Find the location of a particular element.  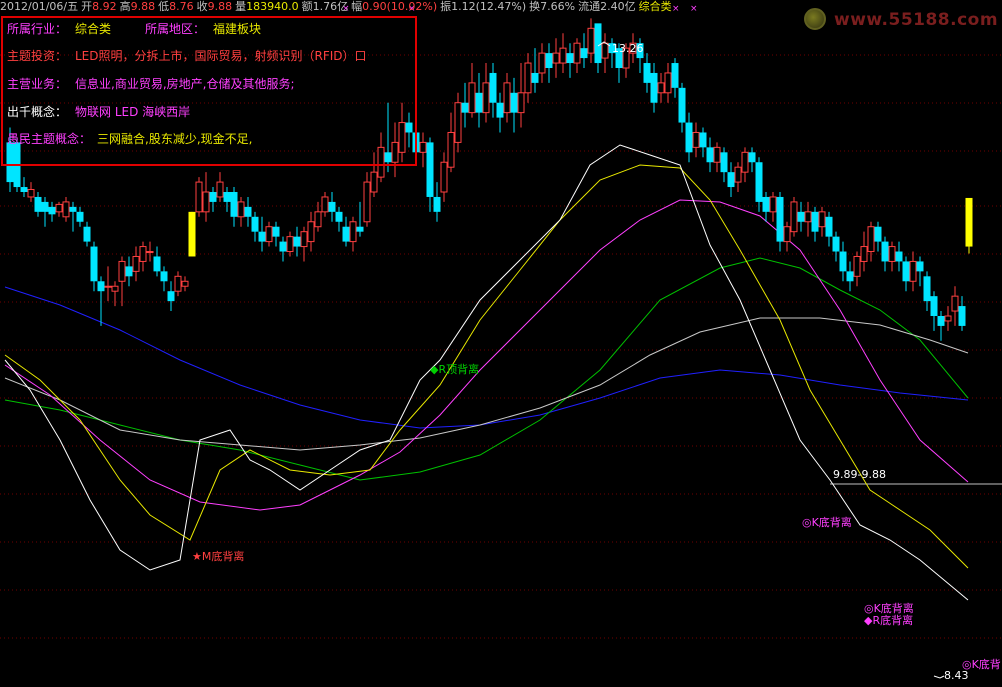

k-divergence-signal-3: ◎K底背 is located at coordinates (981, 664).